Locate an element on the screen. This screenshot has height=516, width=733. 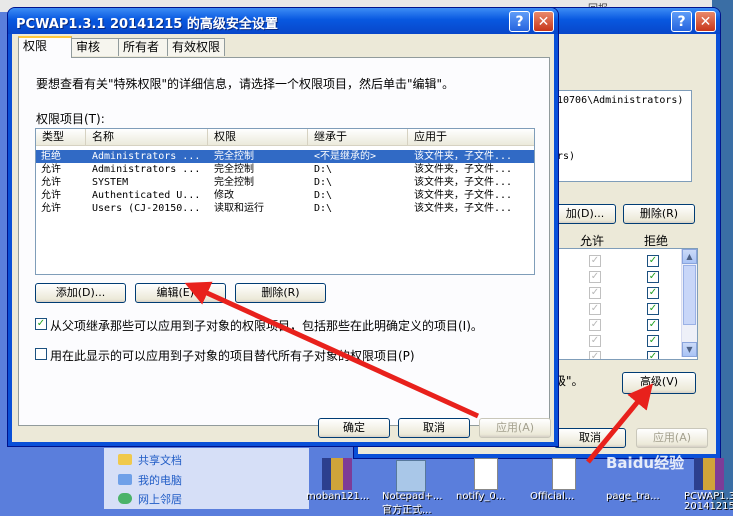
watermark: Baidu经验 is located at coordinates (645, 463).